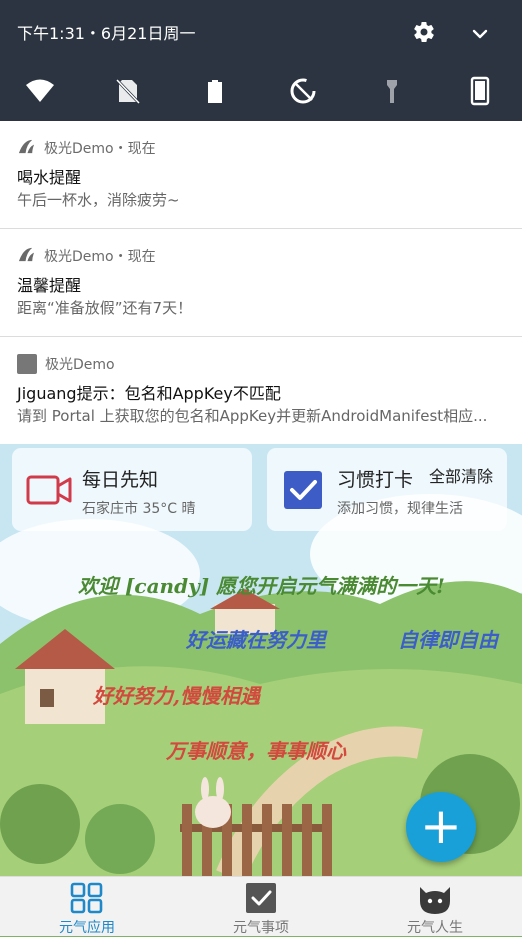 The height and width of the screenshot is (937, 522). I want to click on tab-label: 元气应用, so click(87, 928).